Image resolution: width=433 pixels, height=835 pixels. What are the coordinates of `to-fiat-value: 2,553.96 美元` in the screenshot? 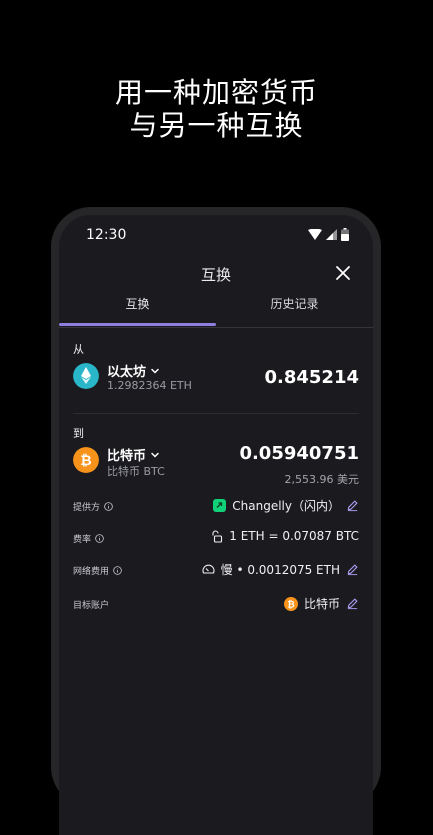 It's located at (321, 479).